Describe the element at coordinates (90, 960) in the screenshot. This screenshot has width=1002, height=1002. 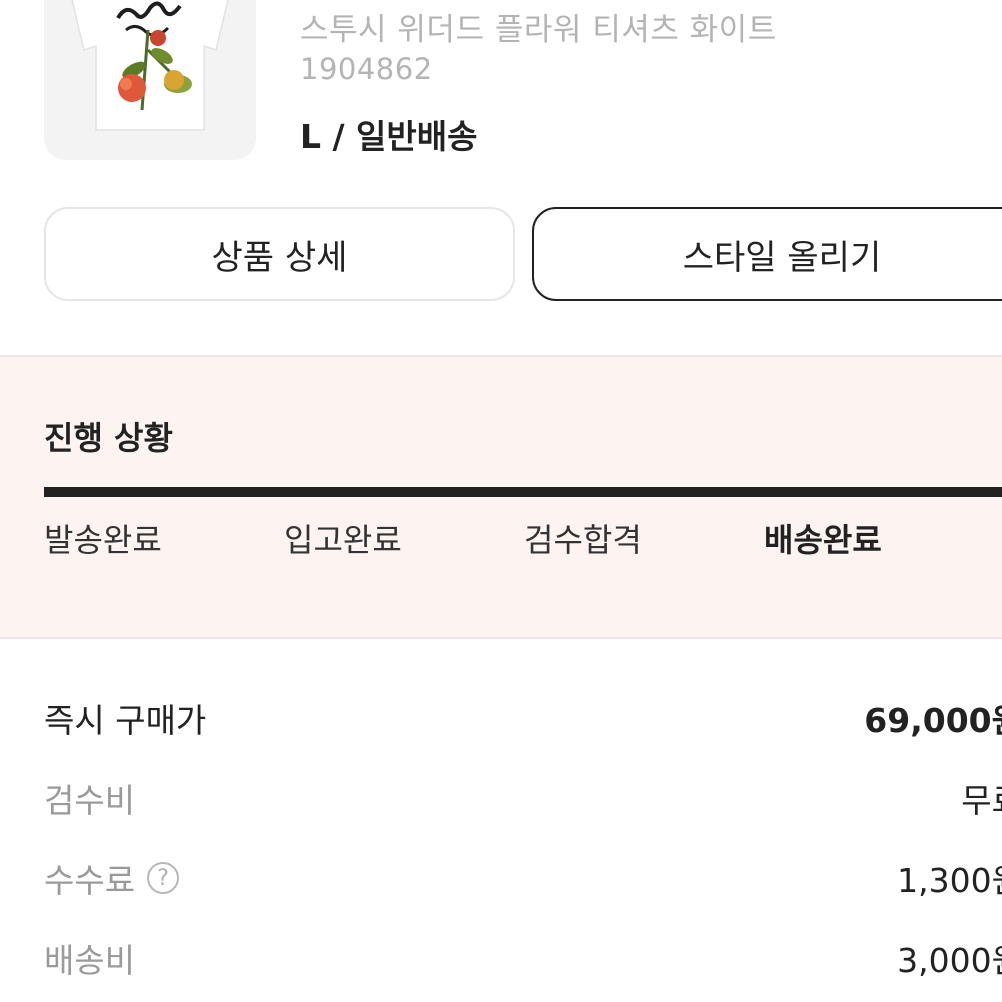
I see `shipping-label: 배송비` at that location.